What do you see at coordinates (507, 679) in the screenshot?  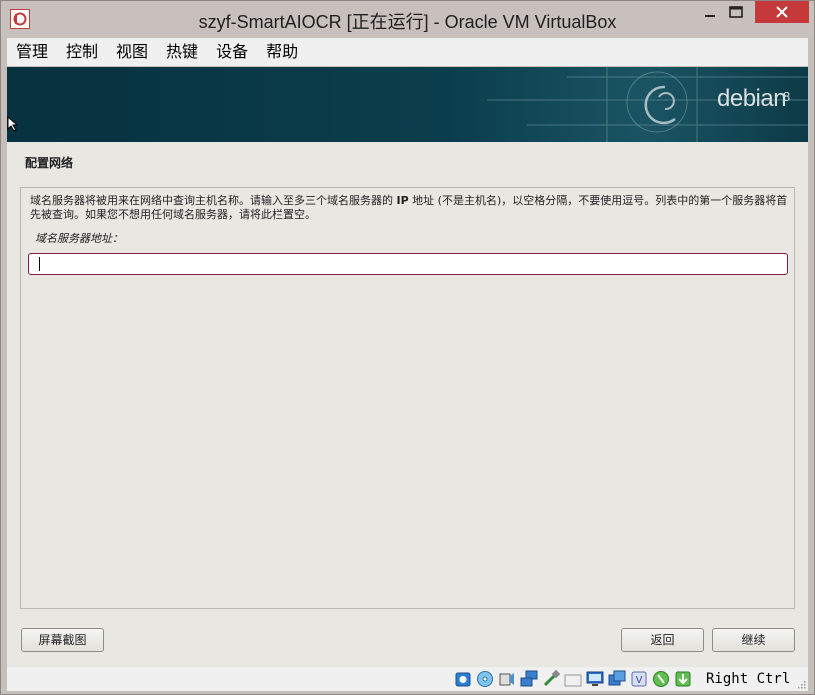 I see `audio-icon` at bounding box center [507, 679].